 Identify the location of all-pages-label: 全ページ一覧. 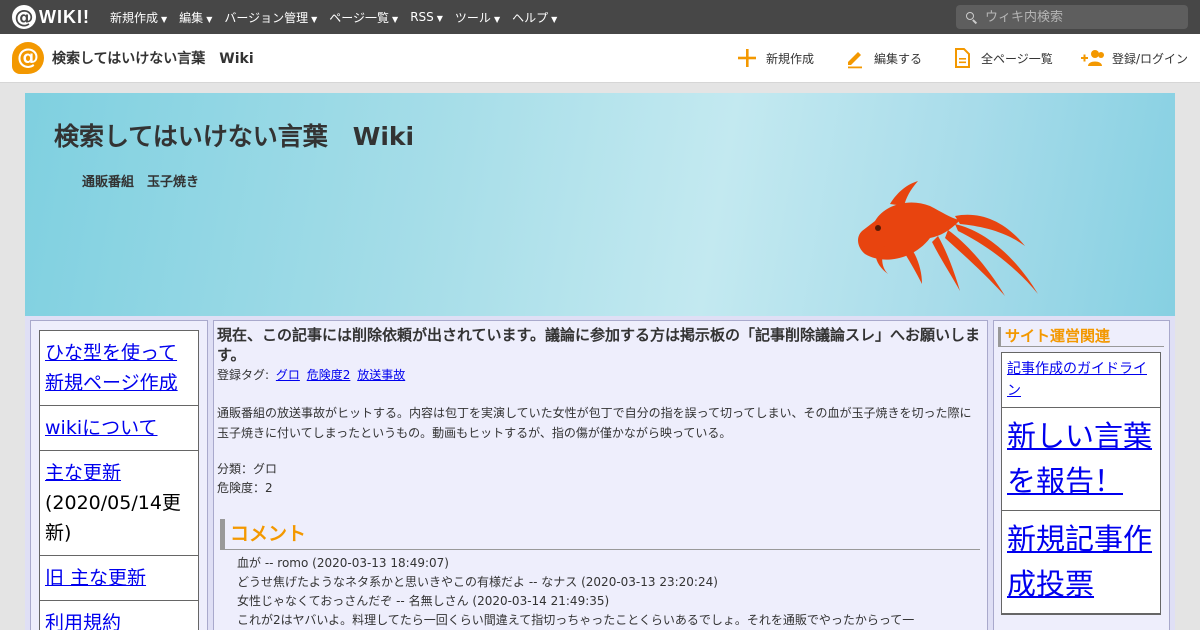
(1017, 58).